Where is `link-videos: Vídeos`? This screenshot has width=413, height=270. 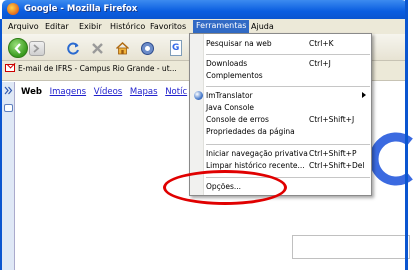 link-videos: Vídeos is located at coordinates (108, 92).